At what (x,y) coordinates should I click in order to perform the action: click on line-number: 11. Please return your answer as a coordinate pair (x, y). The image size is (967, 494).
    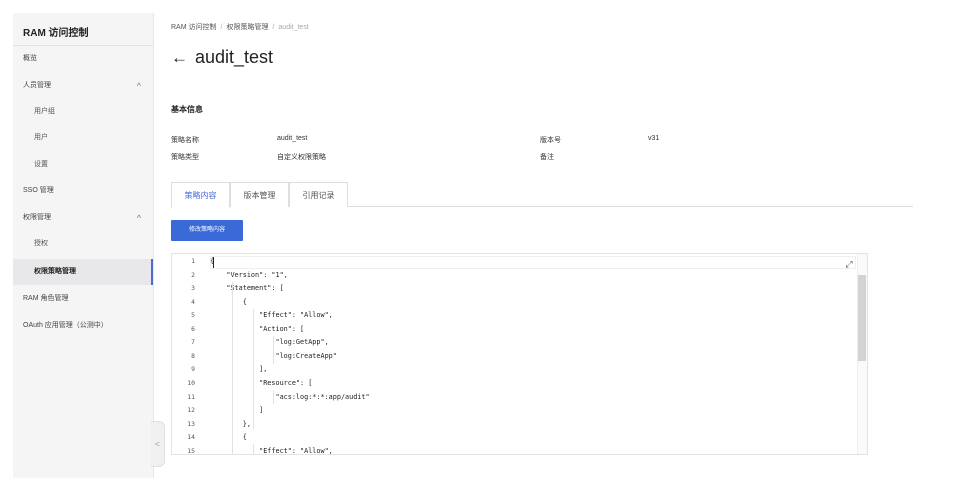
    Looking at the image, I should click on (191, 396).